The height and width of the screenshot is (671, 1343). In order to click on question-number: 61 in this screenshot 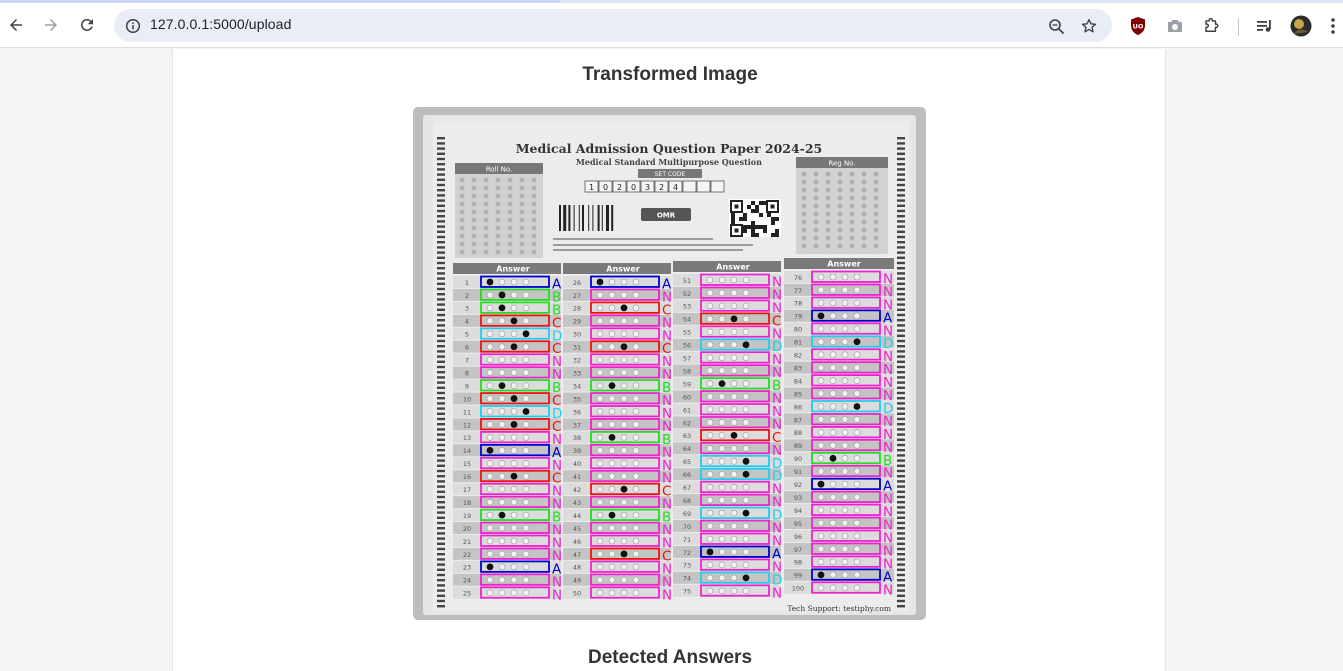, I will do `click(687, 410)`.